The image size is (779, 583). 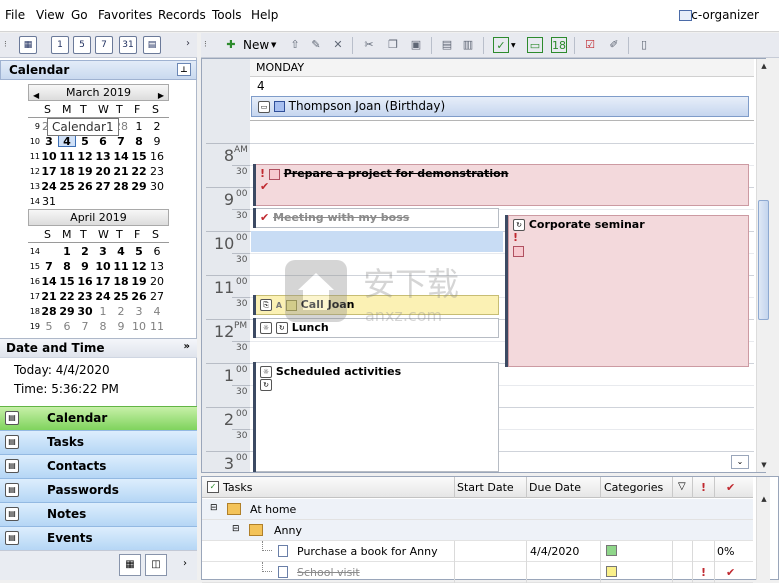 What do you see at coordinates (763, 260) in the screenshot?
I see `scroll-thumb` at bounding box center [763, 260].